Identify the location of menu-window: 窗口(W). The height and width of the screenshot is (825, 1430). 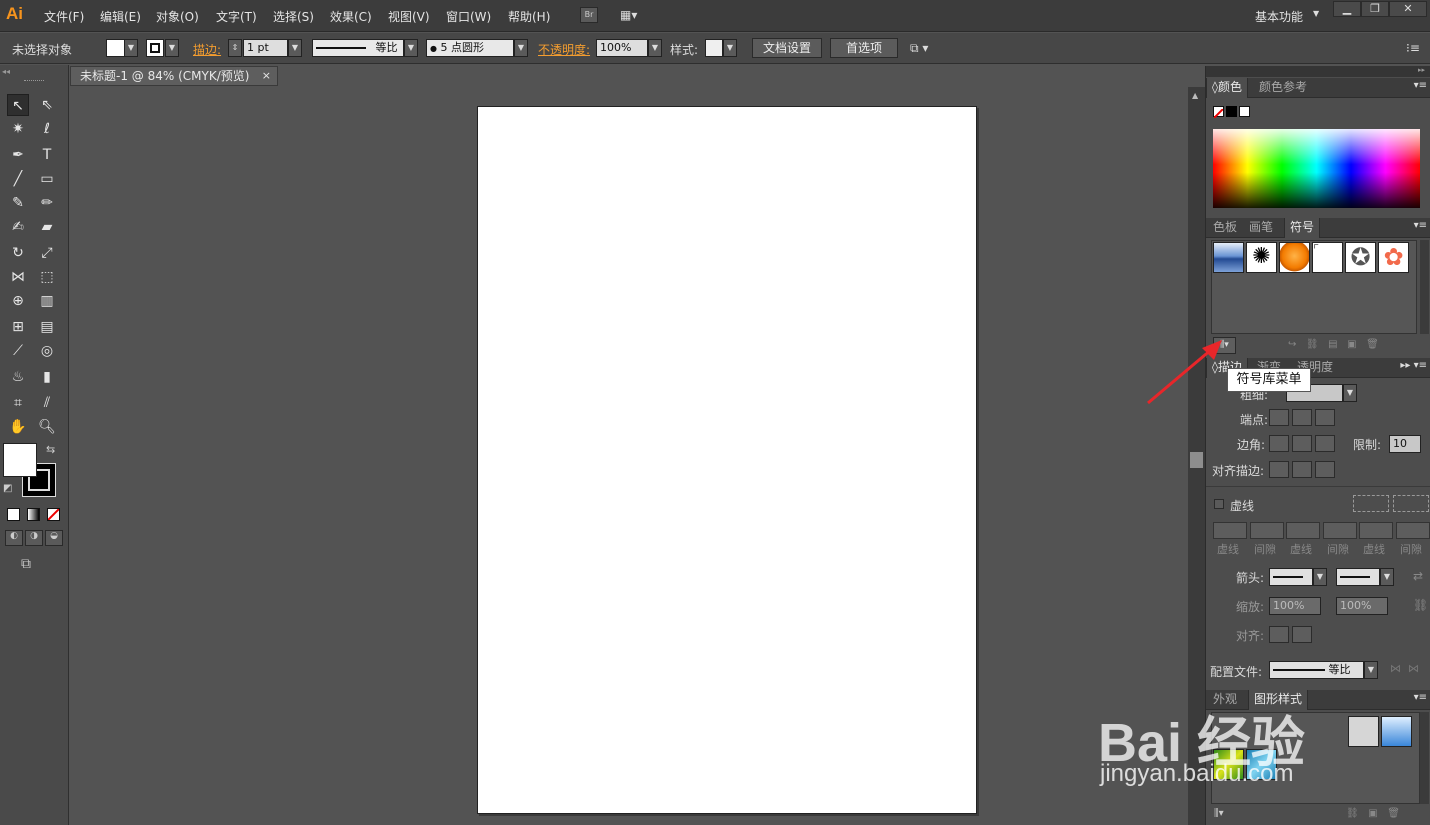
(468, 16).